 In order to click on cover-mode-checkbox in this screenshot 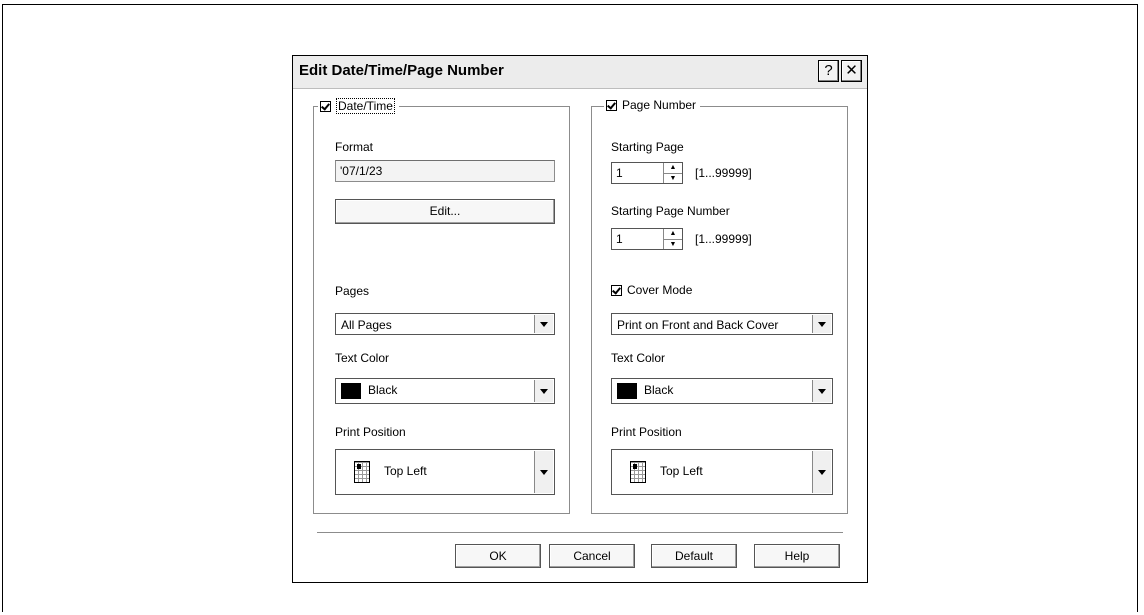, I will do `click(616, 290)`.